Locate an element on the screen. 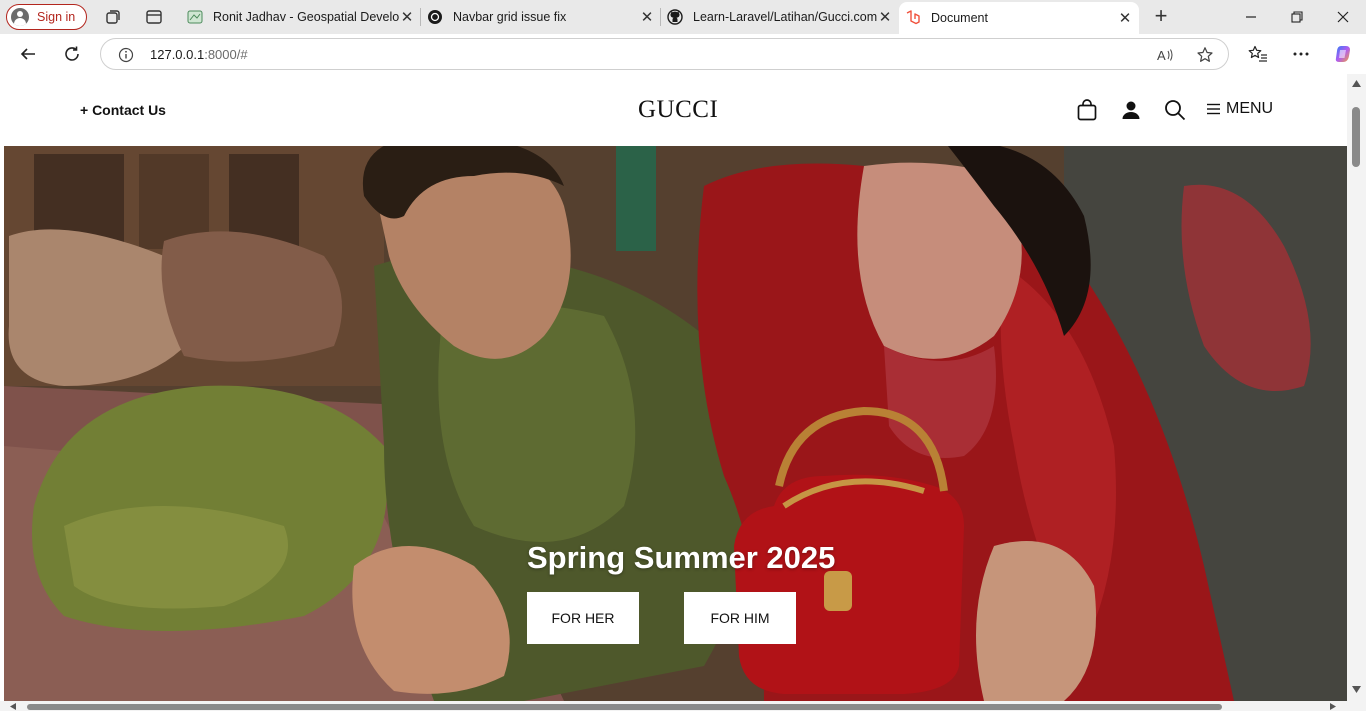 The height and width of the screenshot is (711, 1366). gucci-logo: GUCCI is located at coordinates (678, 110).